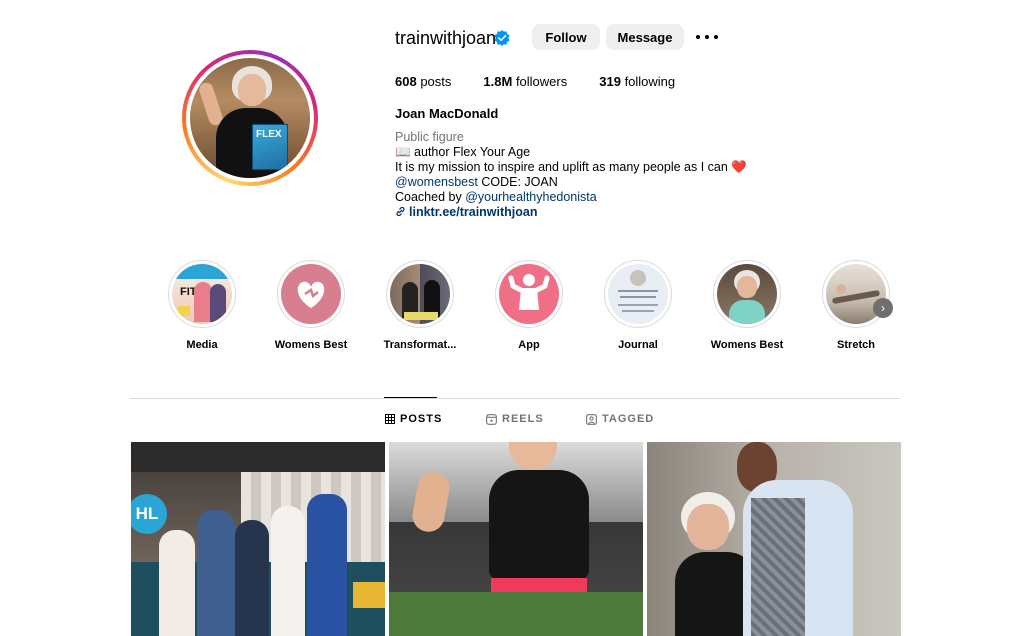 The width and height of the screenshot is (1024, 636). I want to click on profile-stats: 608 posts 1.8M followers 319 following, so click(551, 81).